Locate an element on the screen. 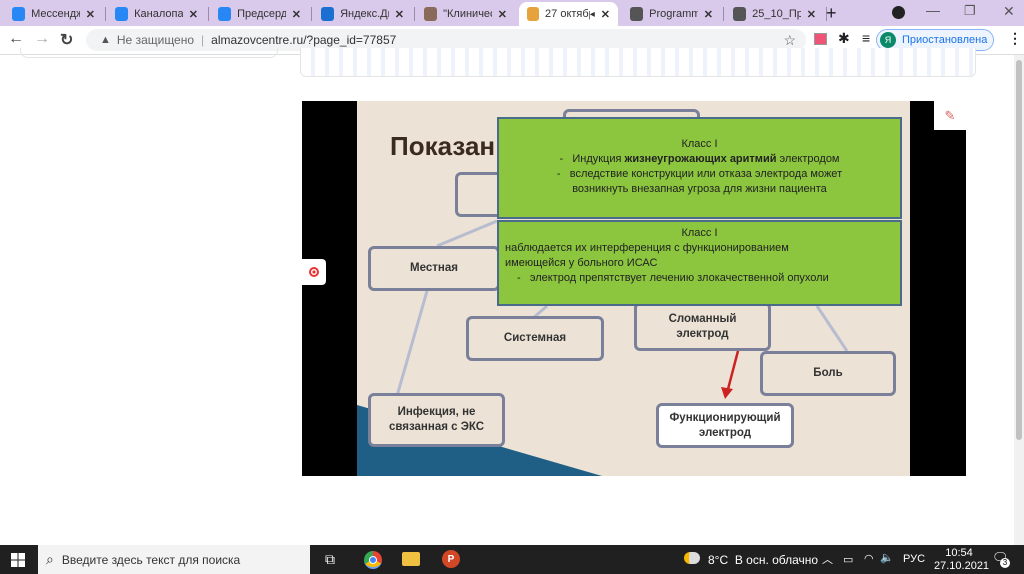 The height and width of the screenshot is (574, 1024). url-text: almazovcentre.ru/?page_id=77857 is located at coordinates (304, 40).